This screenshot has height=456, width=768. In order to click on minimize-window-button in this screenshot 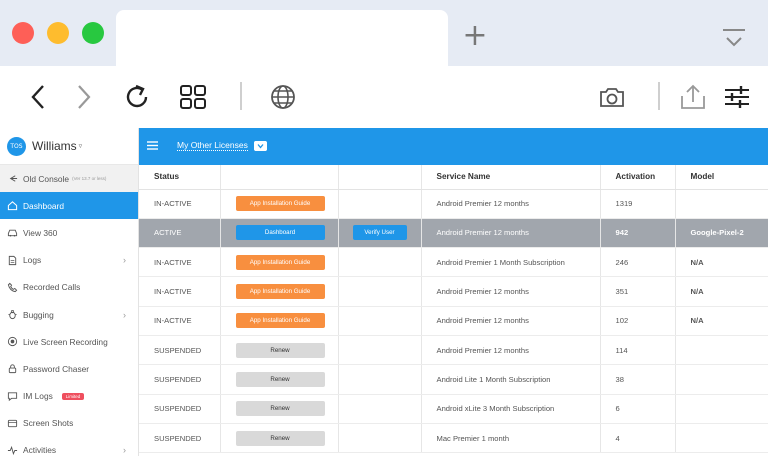, I will do `click(58, 33)`.